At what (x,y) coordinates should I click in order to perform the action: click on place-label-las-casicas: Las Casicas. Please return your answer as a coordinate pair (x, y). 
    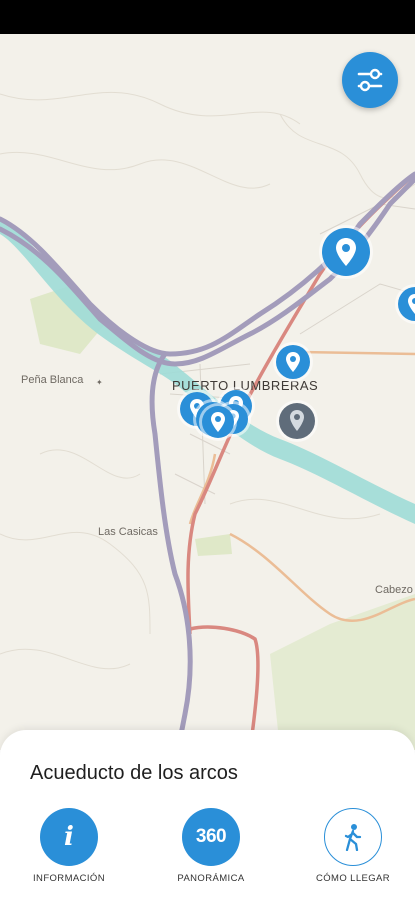
    Looking at the image, I should click on (128, 532).